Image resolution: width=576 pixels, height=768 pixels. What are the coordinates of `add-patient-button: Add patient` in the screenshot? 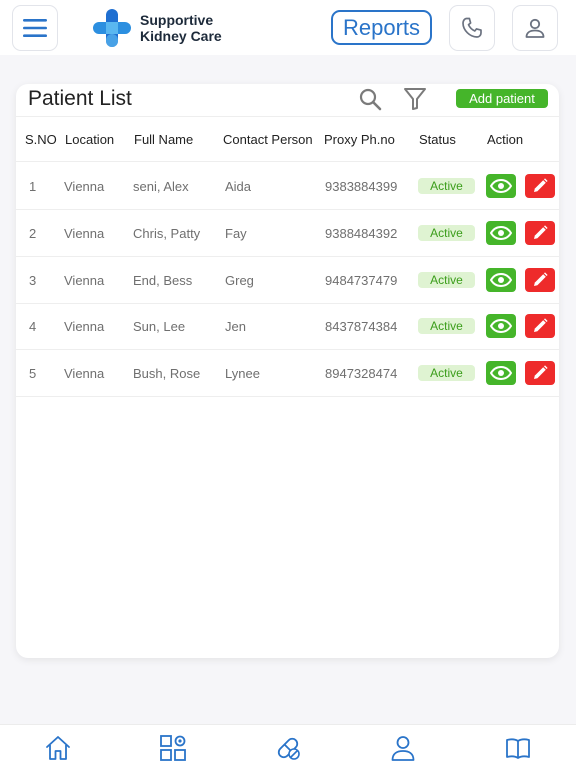 It's located at (502, 98).